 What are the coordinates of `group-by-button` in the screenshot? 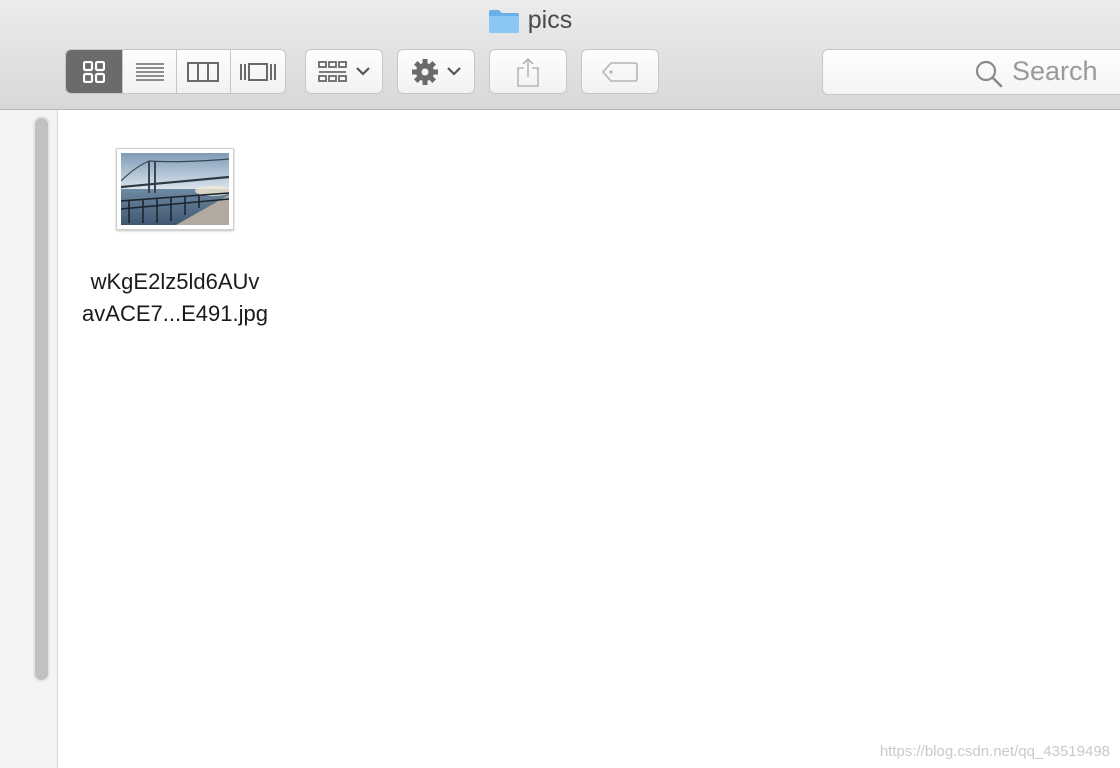 It's located at (344, 71).